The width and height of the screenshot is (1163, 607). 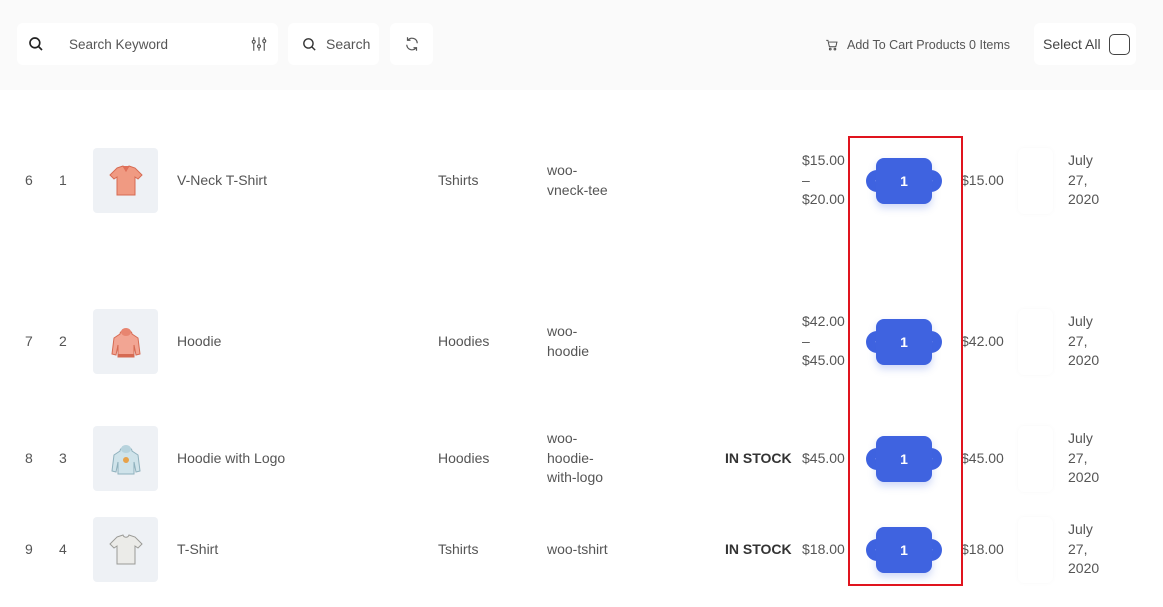 What do you see at coordinates (568, 341) in the screenshot?
I see `product-sku: woo-hoodie` at bounding box center [568, 341].